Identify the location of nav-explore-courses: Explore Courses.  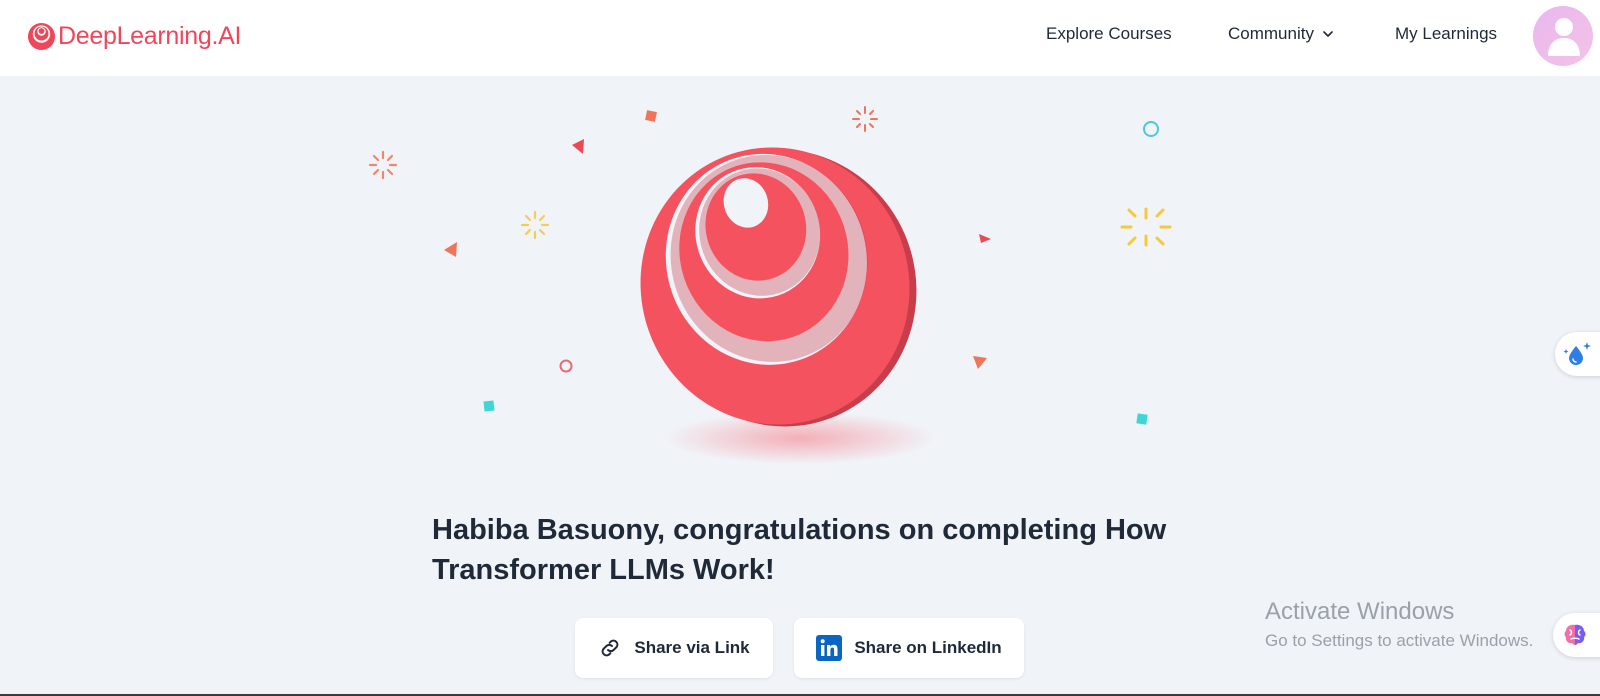
(1109, 34).